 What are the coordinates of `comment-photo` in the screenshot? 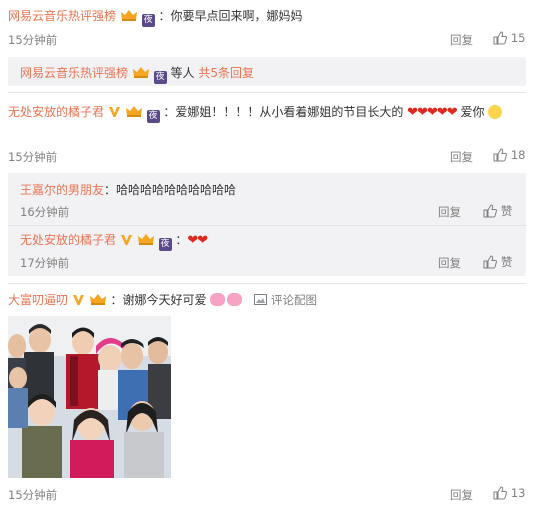 It's located at (89, 397).